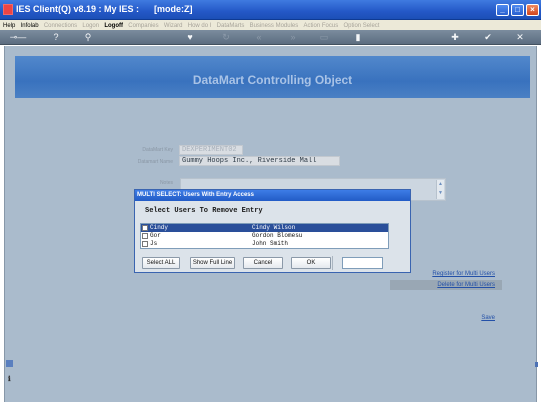 The image size is (541, 406). I want to click on show-full-line-button: Show Full Line, so click(212, 263).